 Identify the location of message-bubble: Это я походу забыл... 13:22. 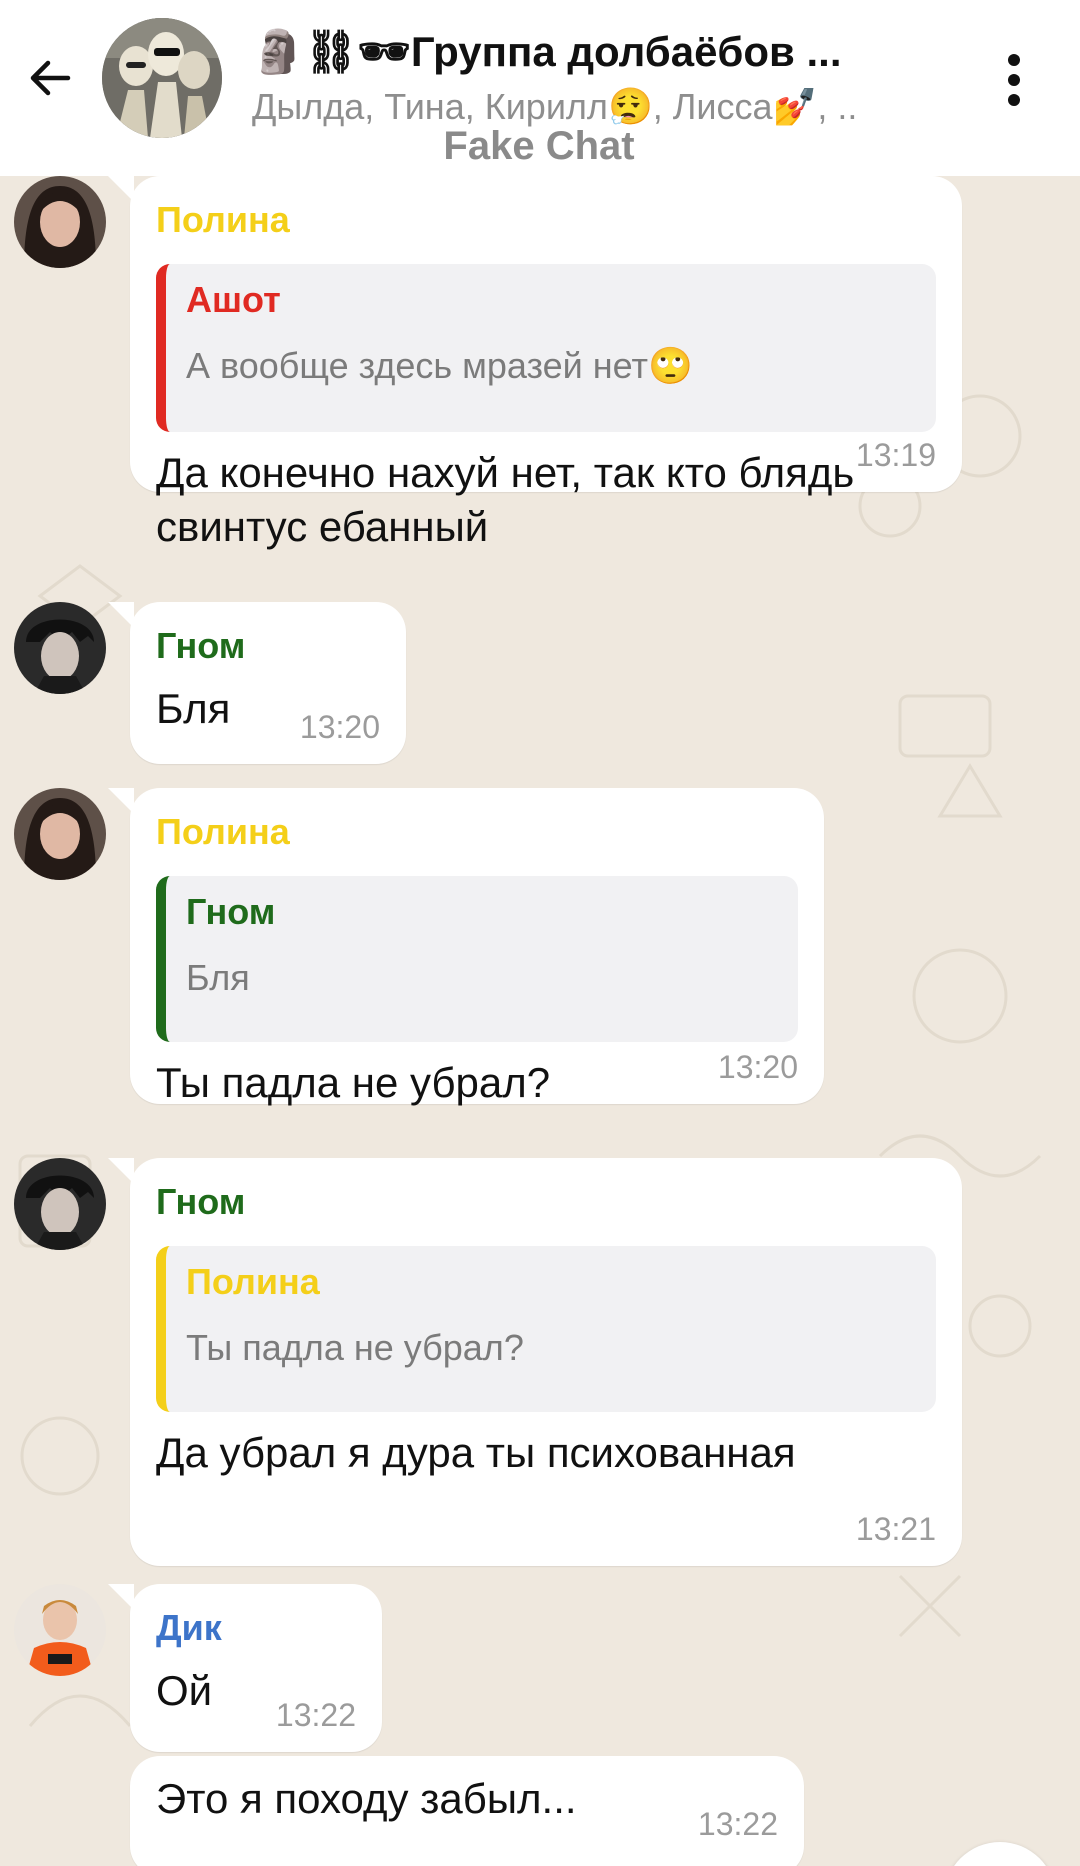
(467, 1811).